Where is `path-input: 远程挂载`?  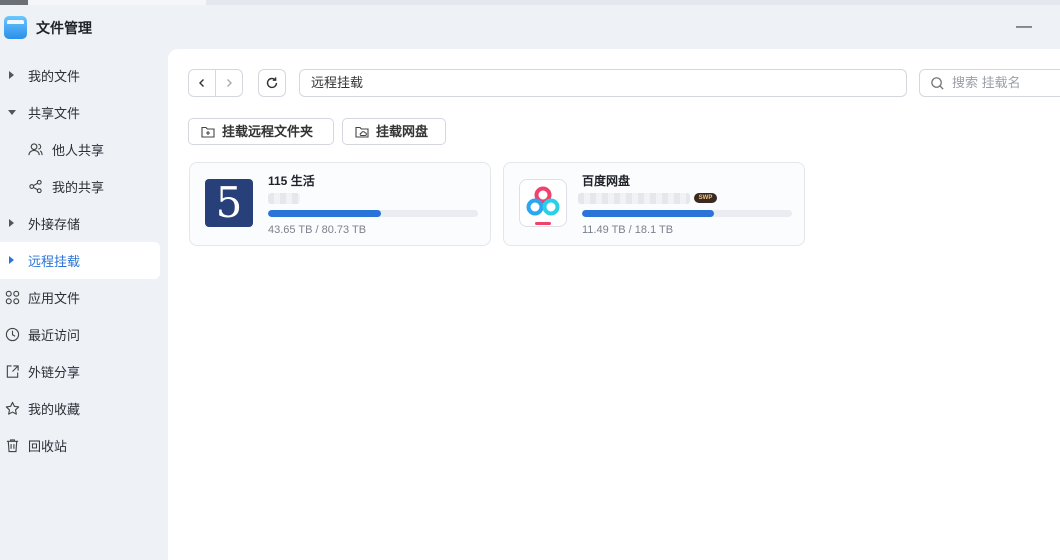
path-input: 远程挂载 is located at coordinates (603, 83).